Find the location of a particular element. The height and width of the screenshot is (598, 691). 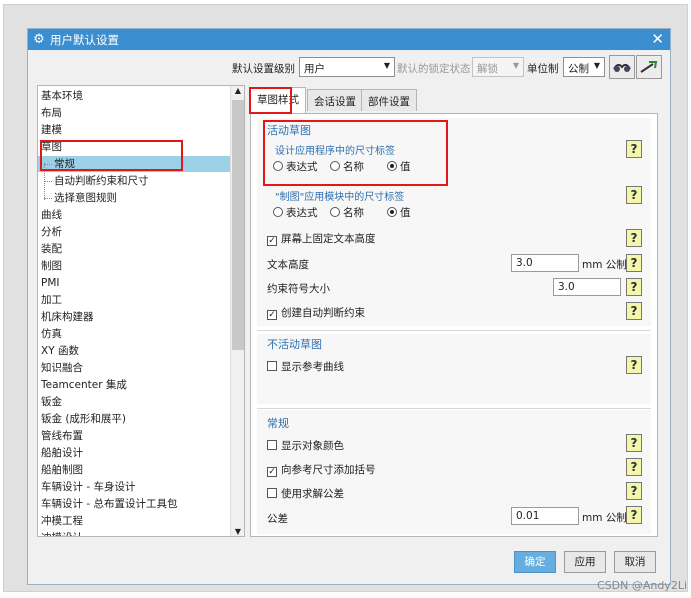

level-value: 用户 is located at coordinates (314, 69).